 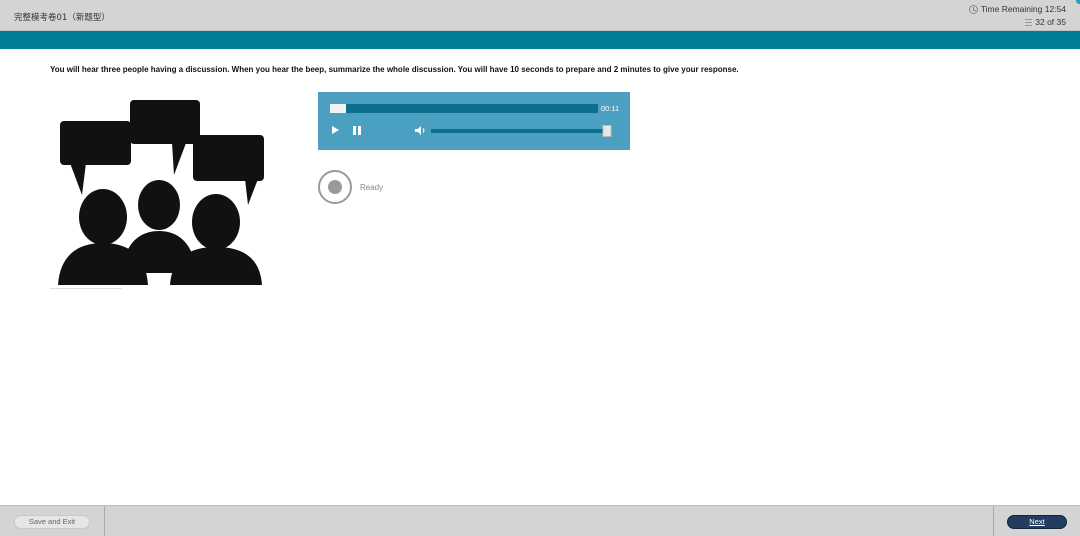 I want to click on volume-slider-handle, so click(x=607, y=131).